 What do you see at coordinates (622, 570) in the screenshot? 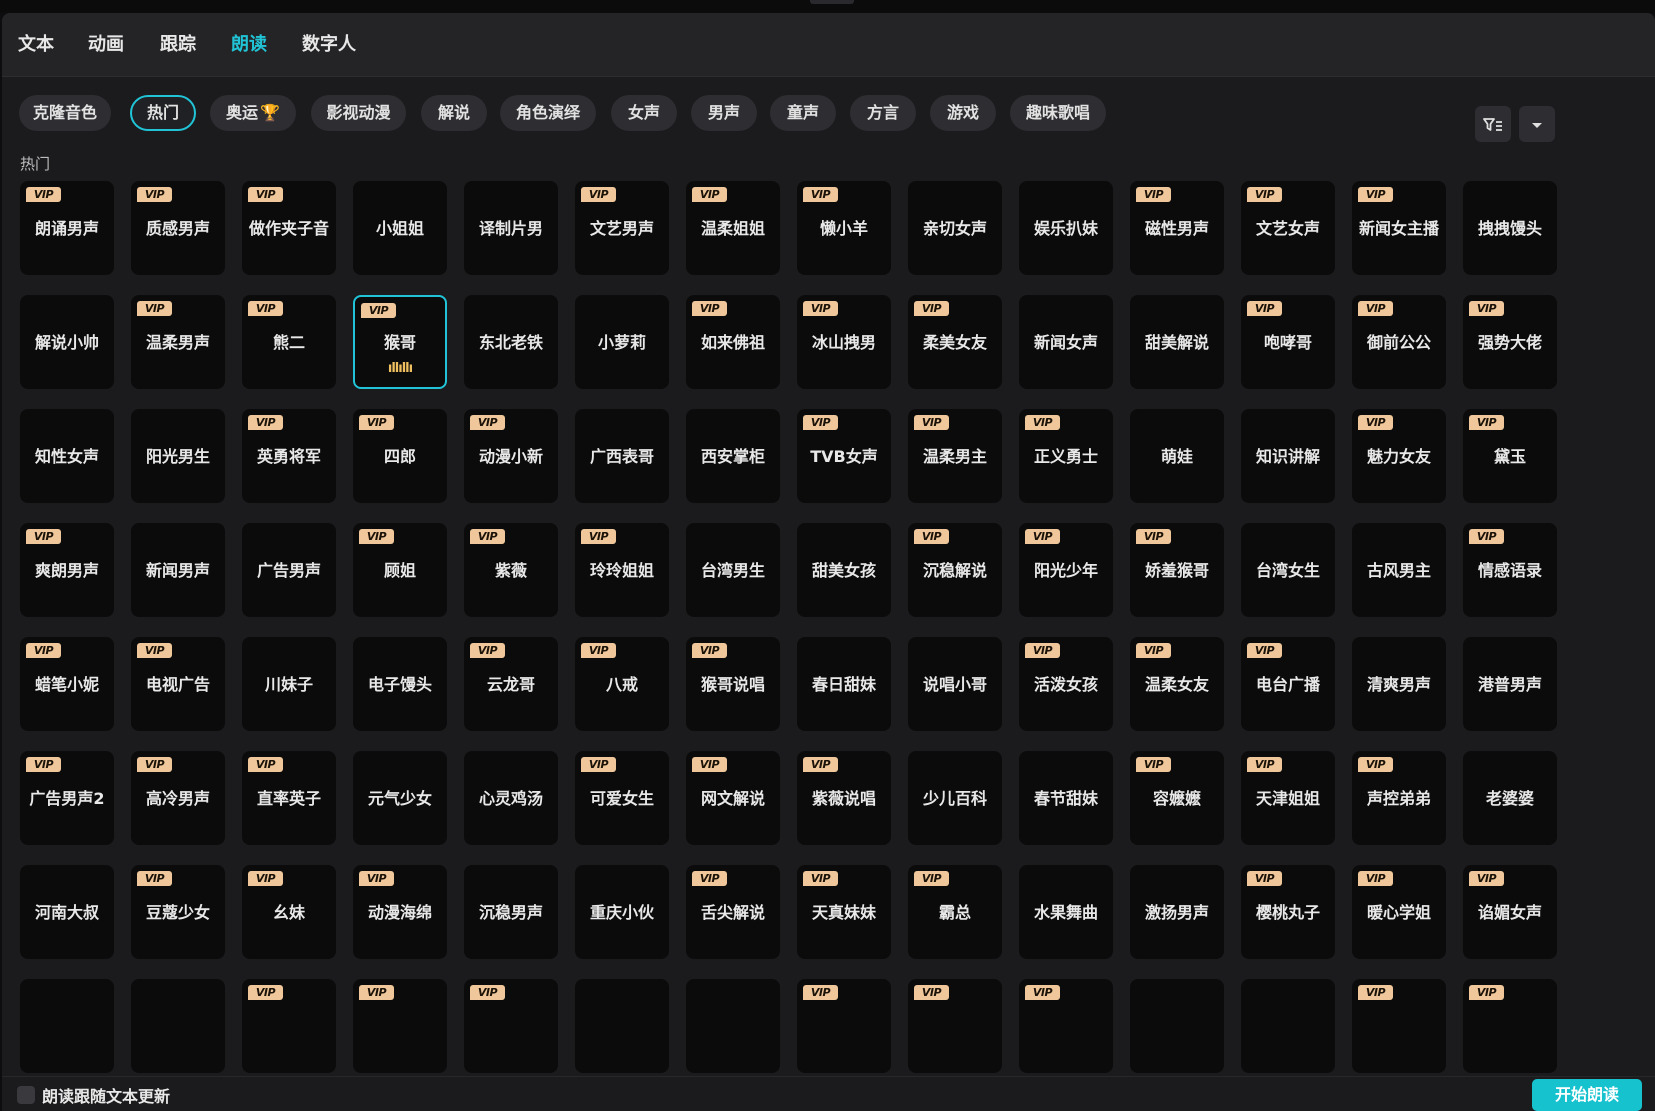
I see `voice-card: VIP 玲玲姐姐` at bounding box center [622, 570].